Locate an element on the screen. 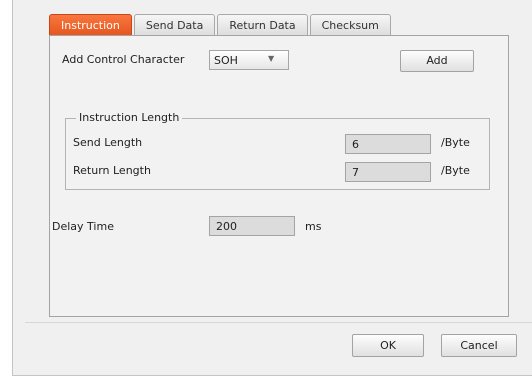 The image size is (532, 376). delay-time-label: Delay Time is located at coordinates (83, 226).